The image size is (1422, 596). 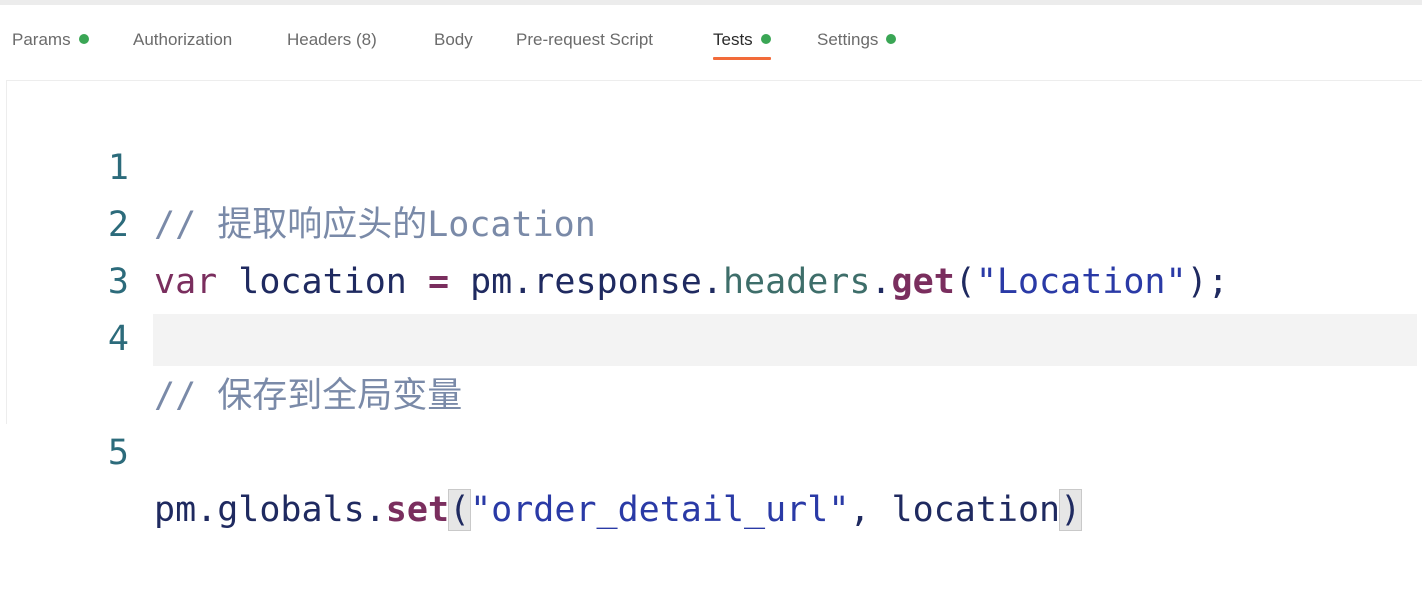 I want to click on comment-token: // 保存到全局变量, so click(x=308, y=396).